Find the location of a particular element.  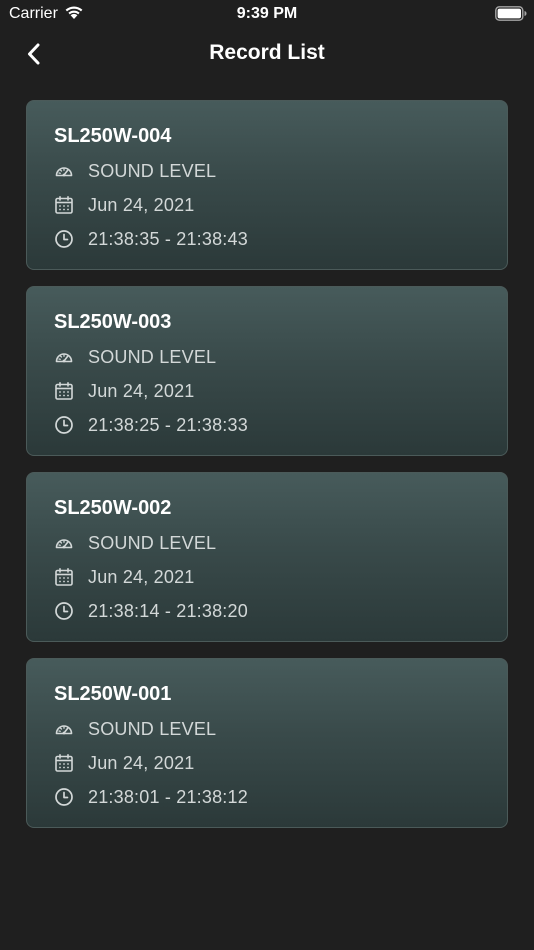

record-time-row: 21:38:25 - 21:38:33 is located at coordinates (151, 425).